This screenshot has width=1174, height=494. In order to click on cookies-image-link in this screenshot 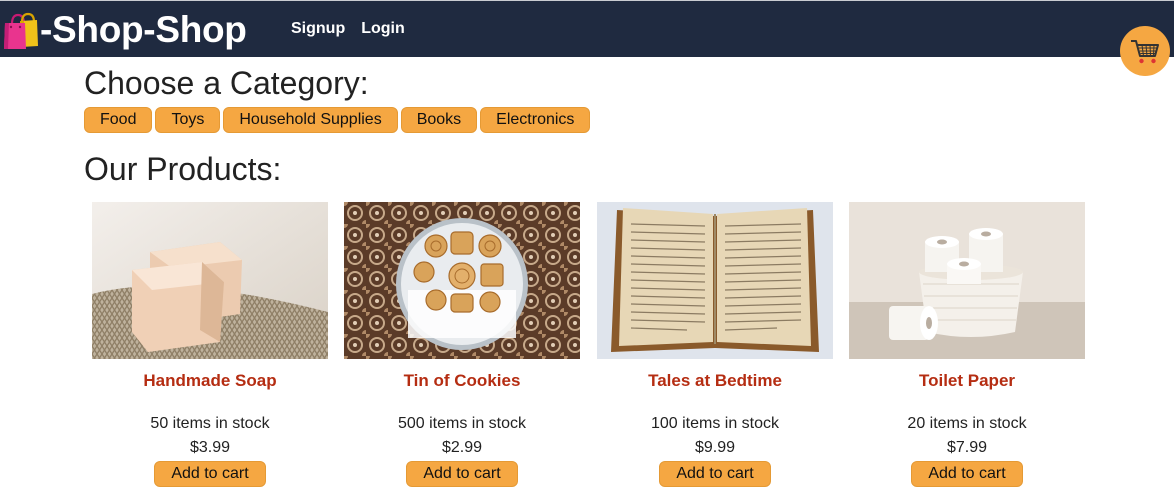, I will do `click(462, 280)`.